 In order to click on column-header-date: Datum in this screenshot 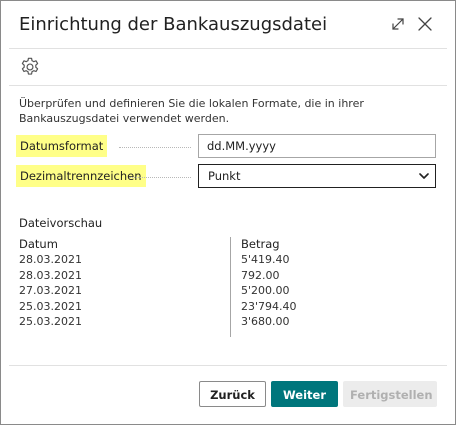, I will do `click(38, 244)`.